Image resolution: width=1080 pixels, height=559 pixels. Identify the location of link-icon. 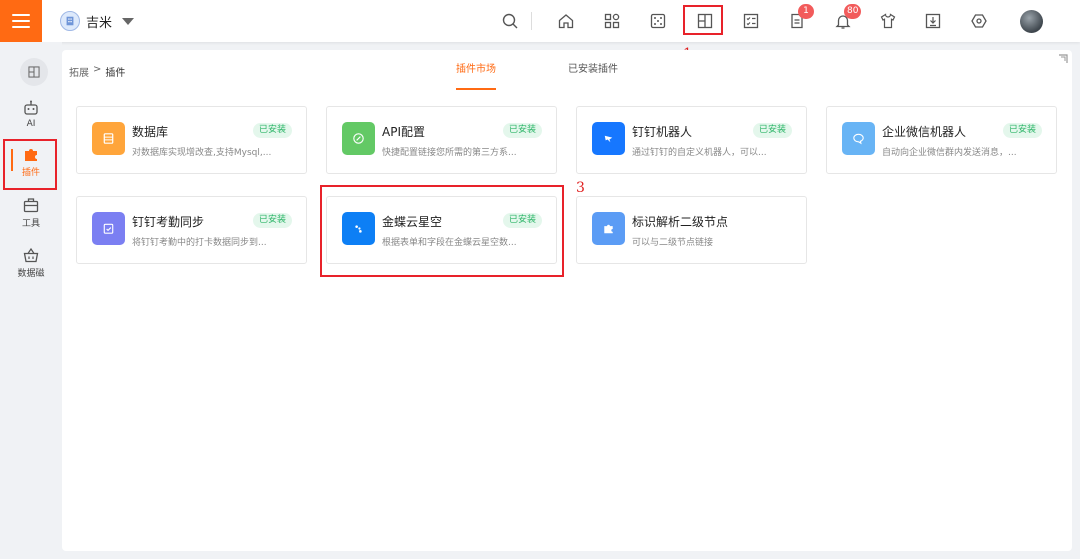
(358, 138).